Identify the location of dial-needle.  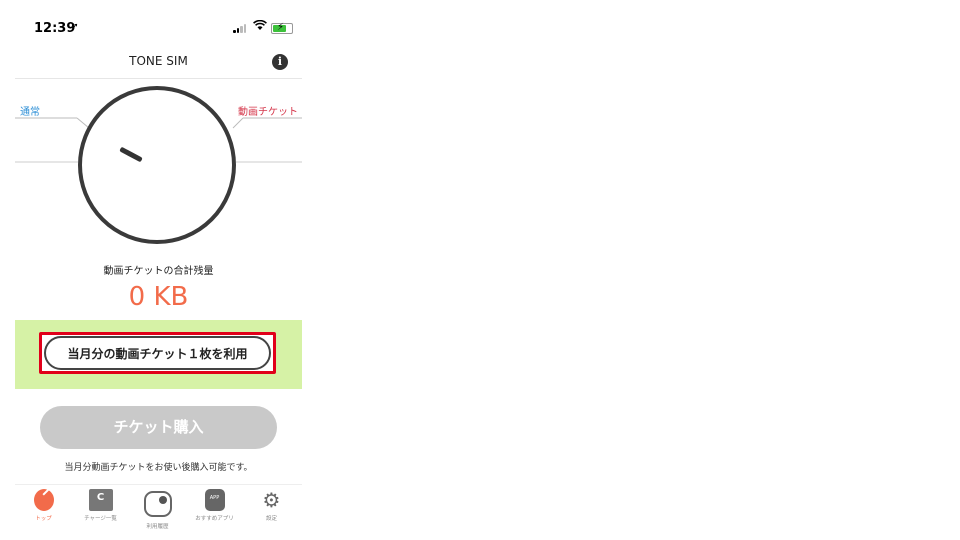
(131, 154).